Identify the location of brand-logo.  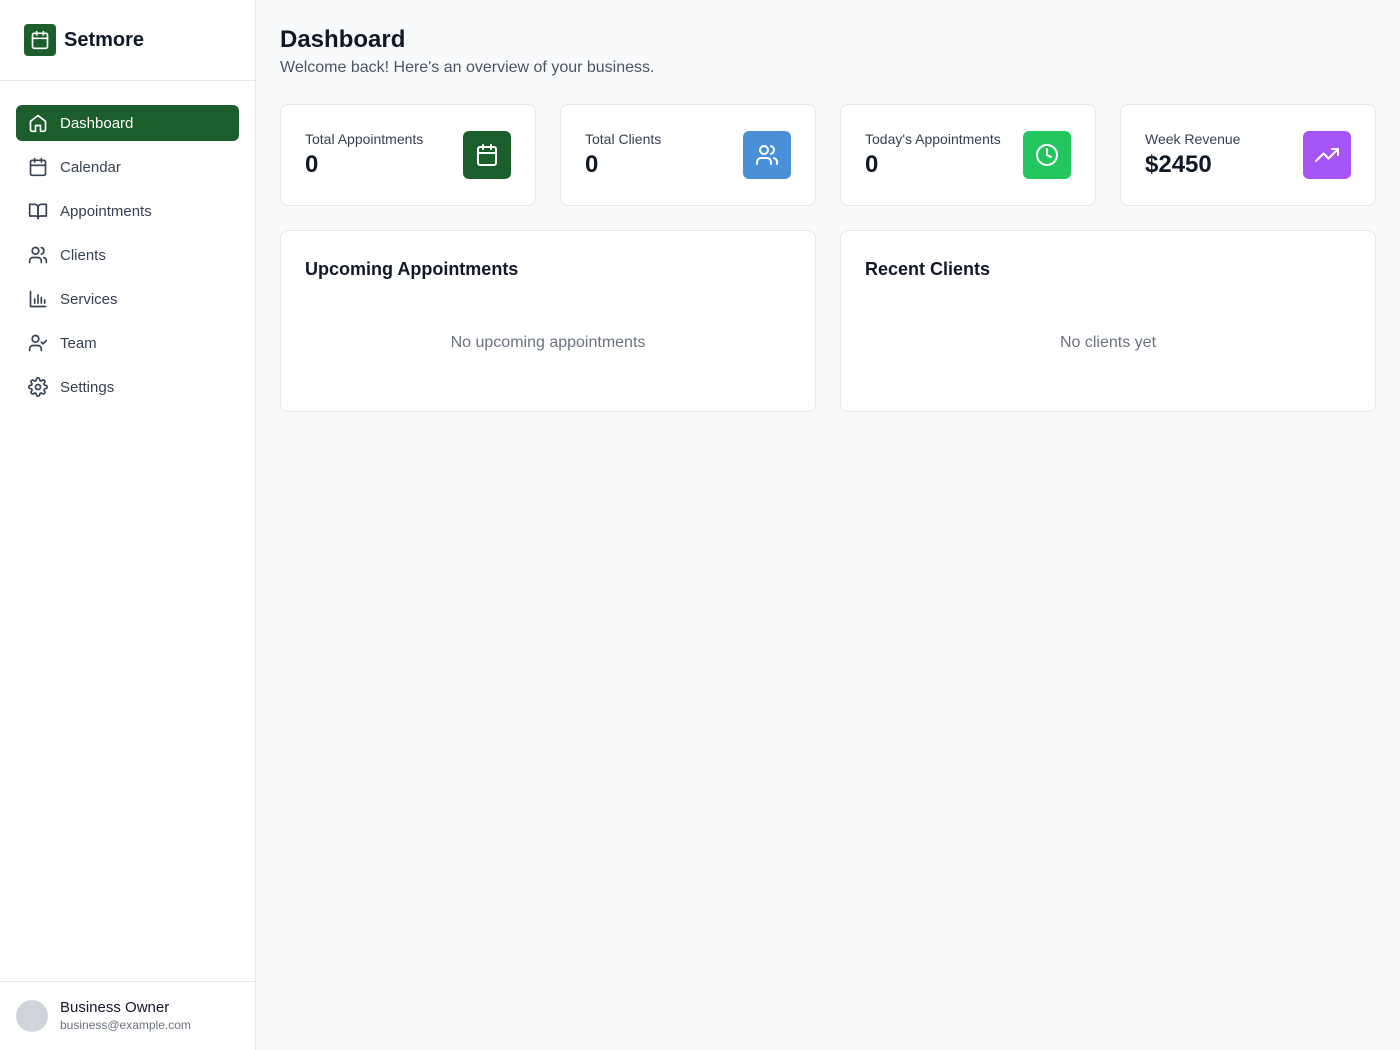
(40, 40).